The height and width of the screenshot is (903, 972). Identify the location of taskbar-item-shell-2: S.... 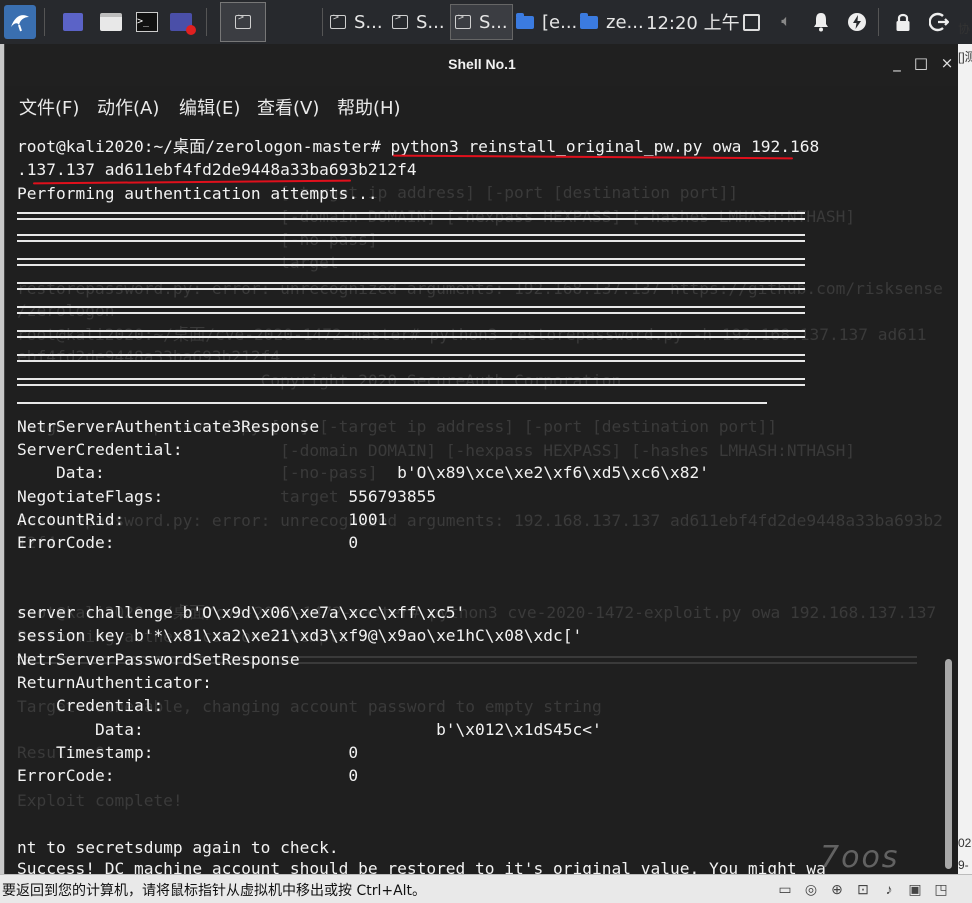
(418, 22).